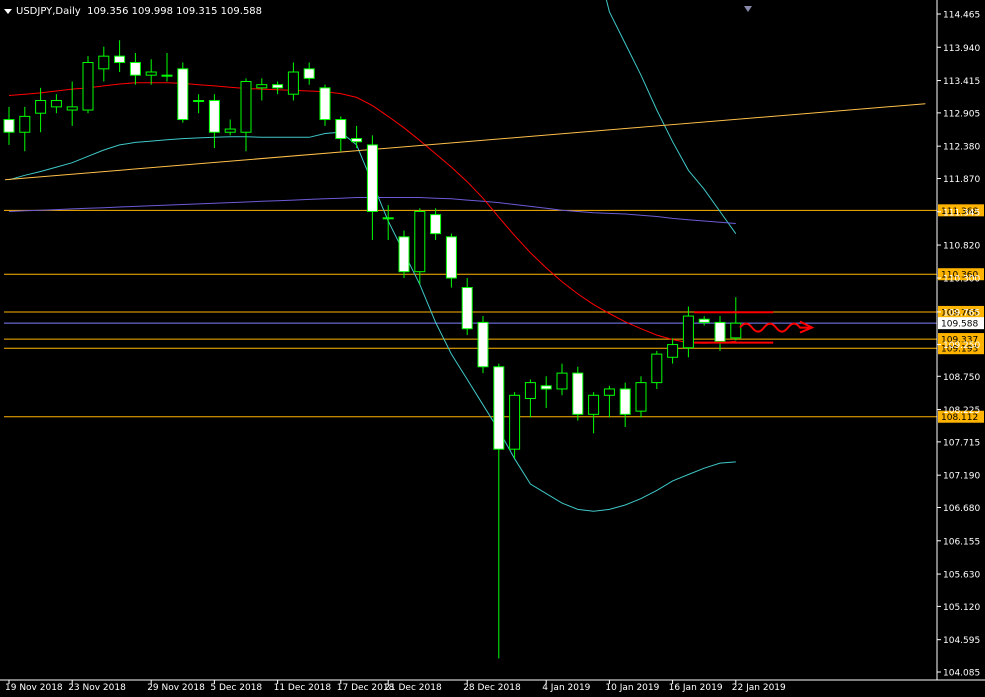 This screenshot has height=697, width=985. Describe the element at coordinates (759, 688) in the screenshot. I see `x-tick-label: 22 Jan 2019` at that location.